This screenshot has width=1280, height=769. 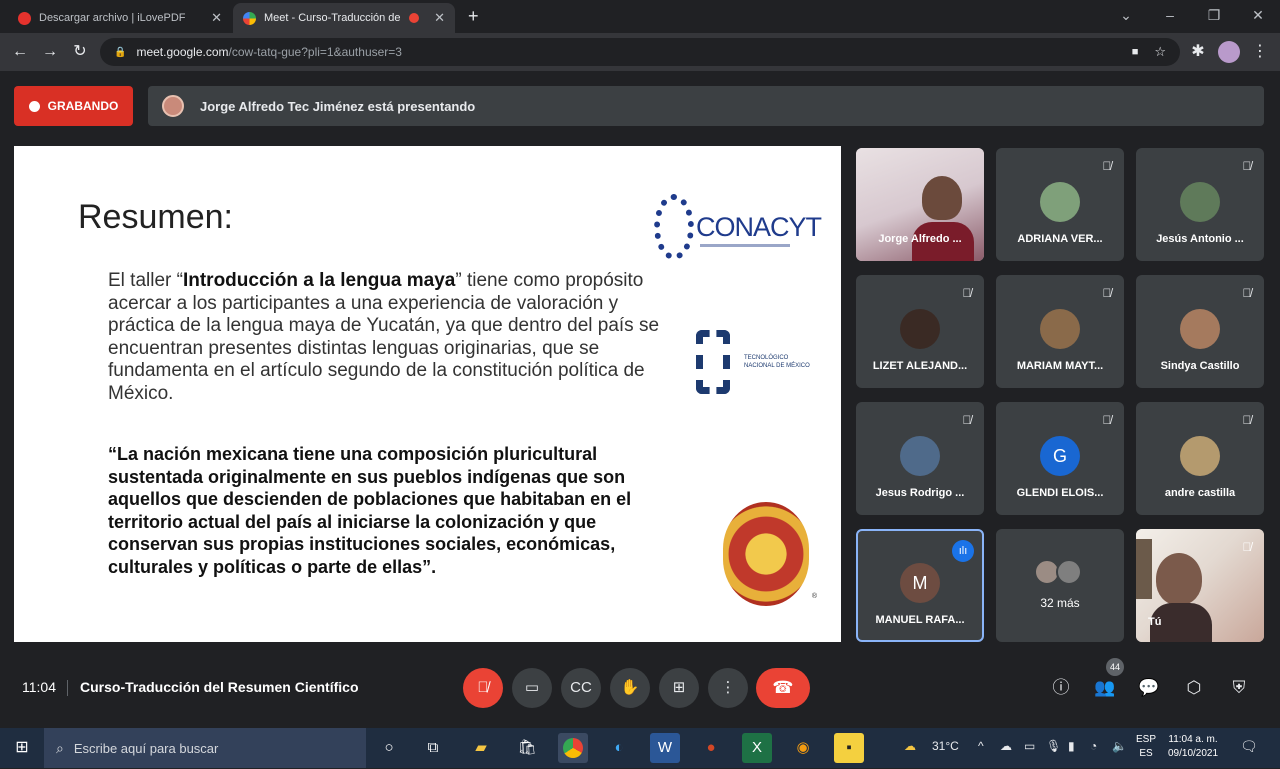 What do you see at coordinates (483, 688) in the screenshot?
I see `mic-off-button: 🎙̸` at bounding box center [483, 688].